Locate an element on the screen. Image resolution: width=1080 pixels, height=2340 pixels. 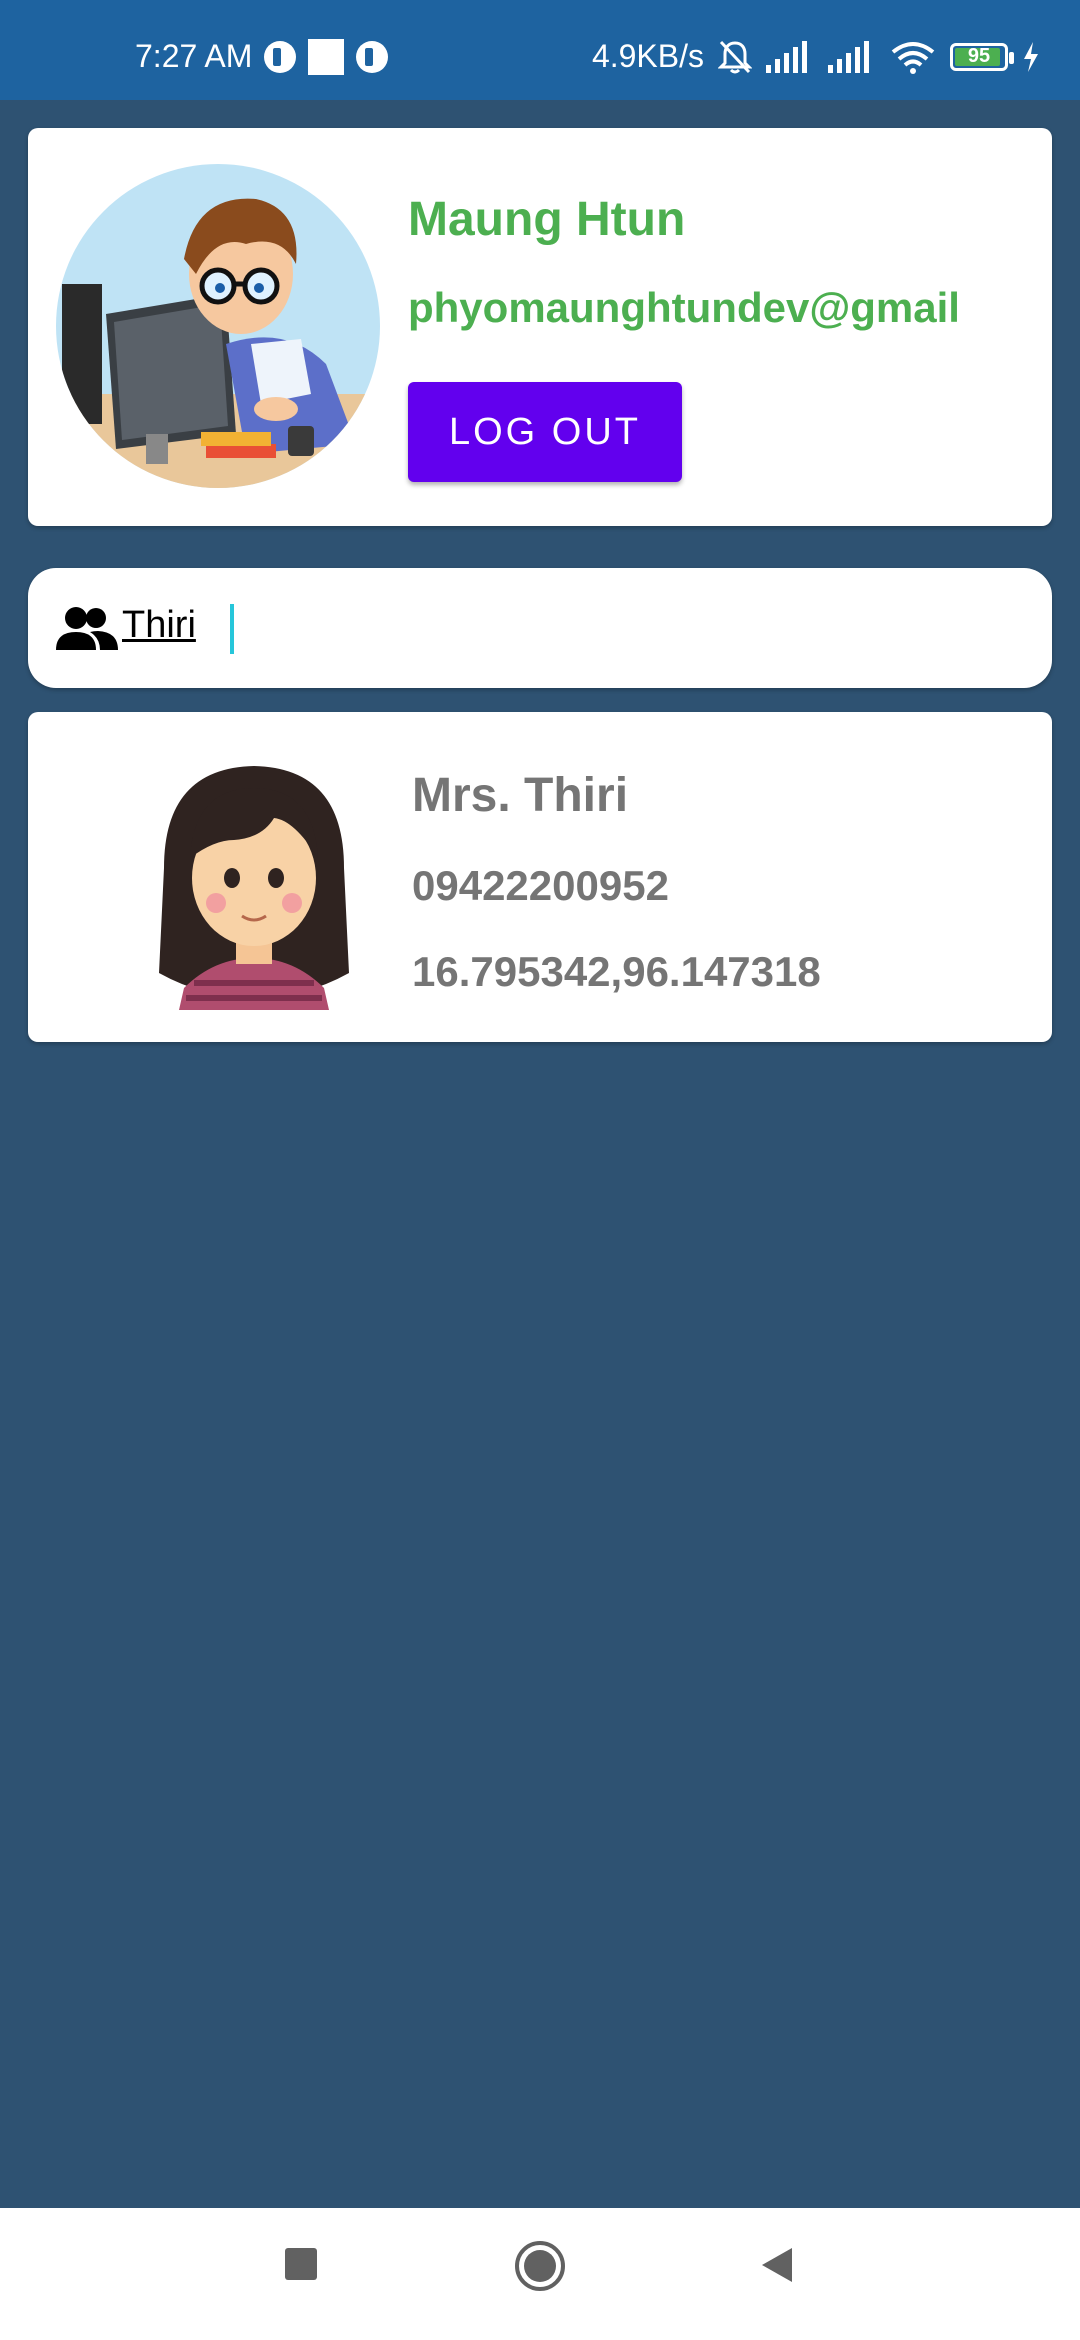
navigation-bar is located at coordinates (540, 2274).